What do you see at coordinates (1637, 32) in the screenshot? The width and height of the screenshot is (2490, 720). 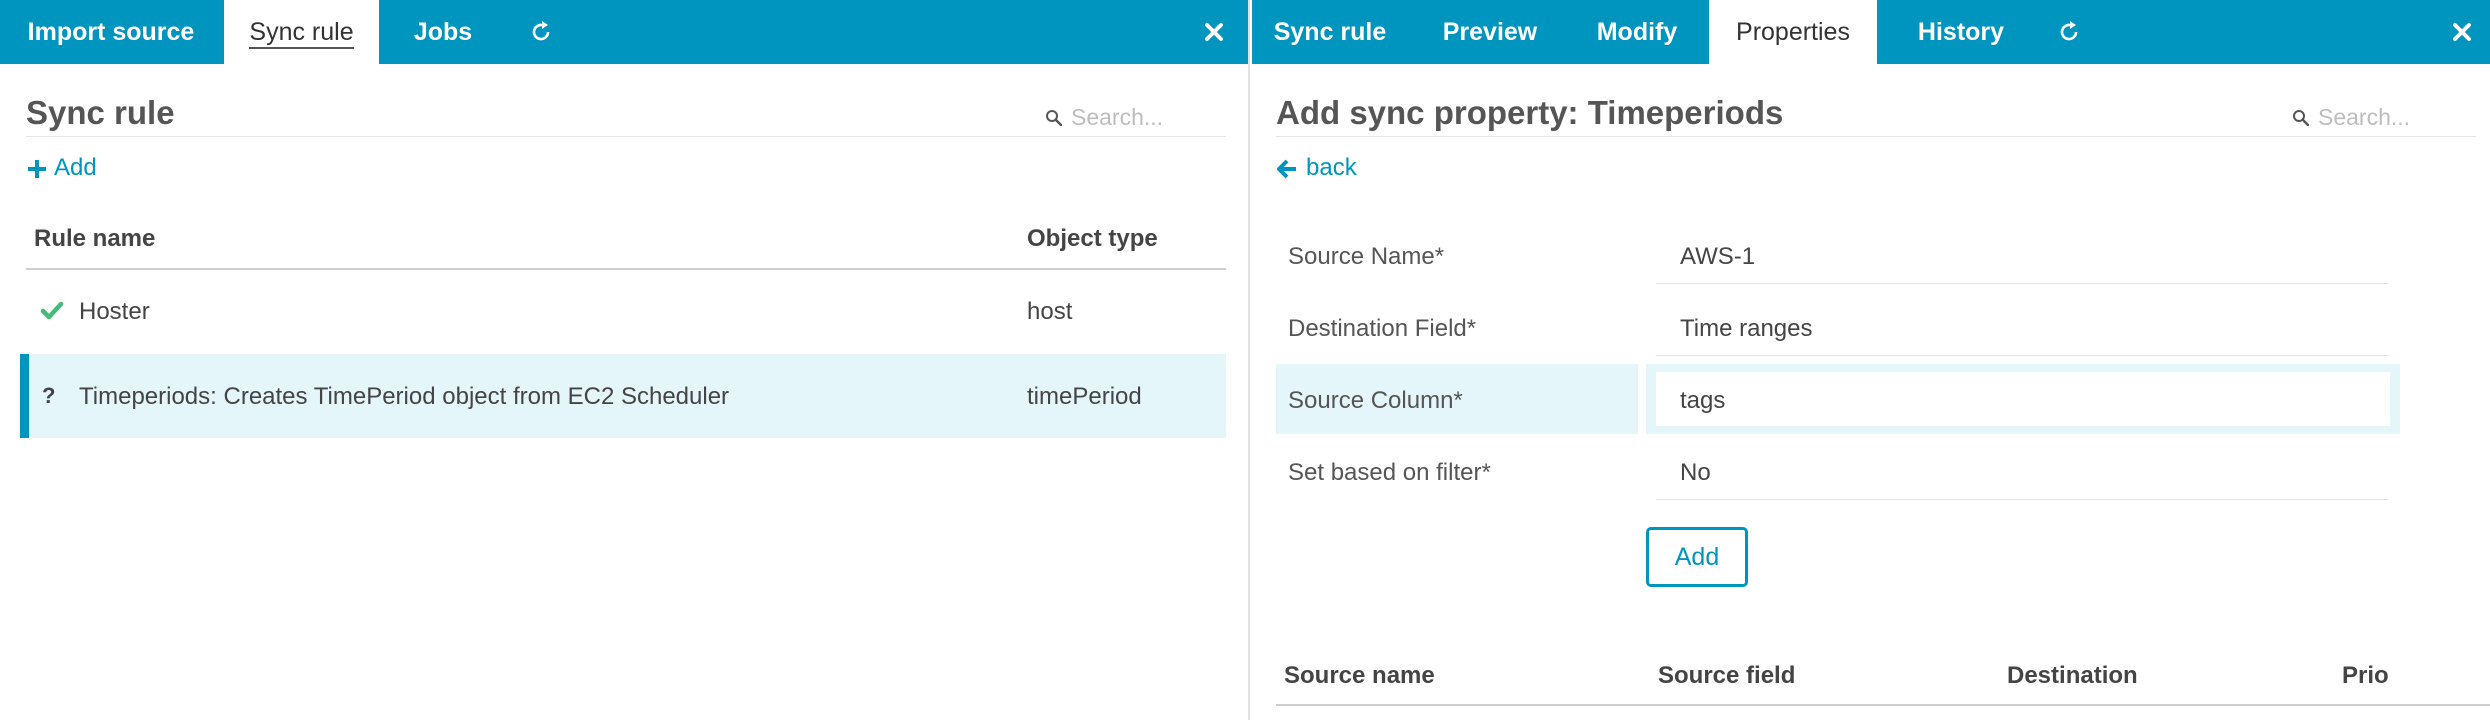 I see `tab-modify: Modify` at bounding box center [1637, 32].